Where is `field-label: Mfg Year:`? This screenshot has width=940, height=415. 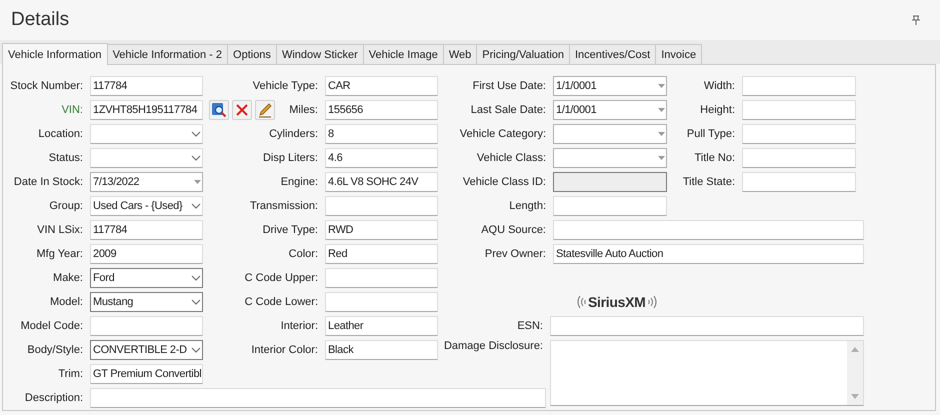
field-label: Mfg Year: is located at coordinates (59, 254).